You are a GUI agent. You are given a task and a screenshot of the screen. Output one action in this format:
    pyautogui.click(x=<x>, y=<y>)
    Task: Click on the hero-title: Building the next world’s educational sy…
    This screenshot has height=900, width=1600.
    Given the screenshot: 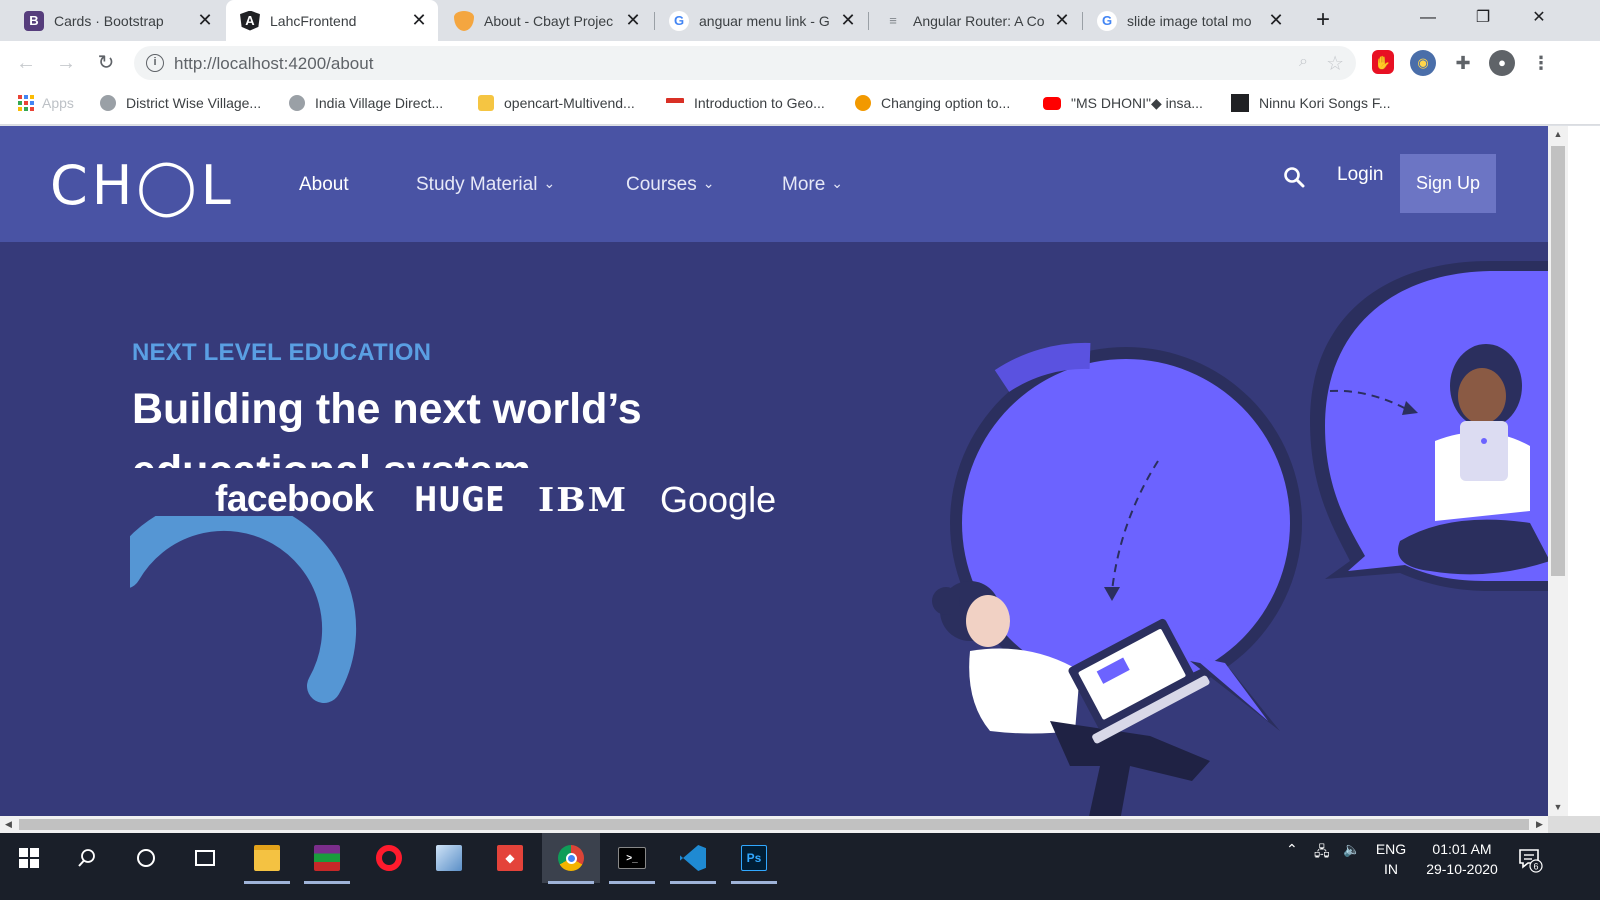 What is the action you would take?
    pyautogui.click(x=387, y=426)
    